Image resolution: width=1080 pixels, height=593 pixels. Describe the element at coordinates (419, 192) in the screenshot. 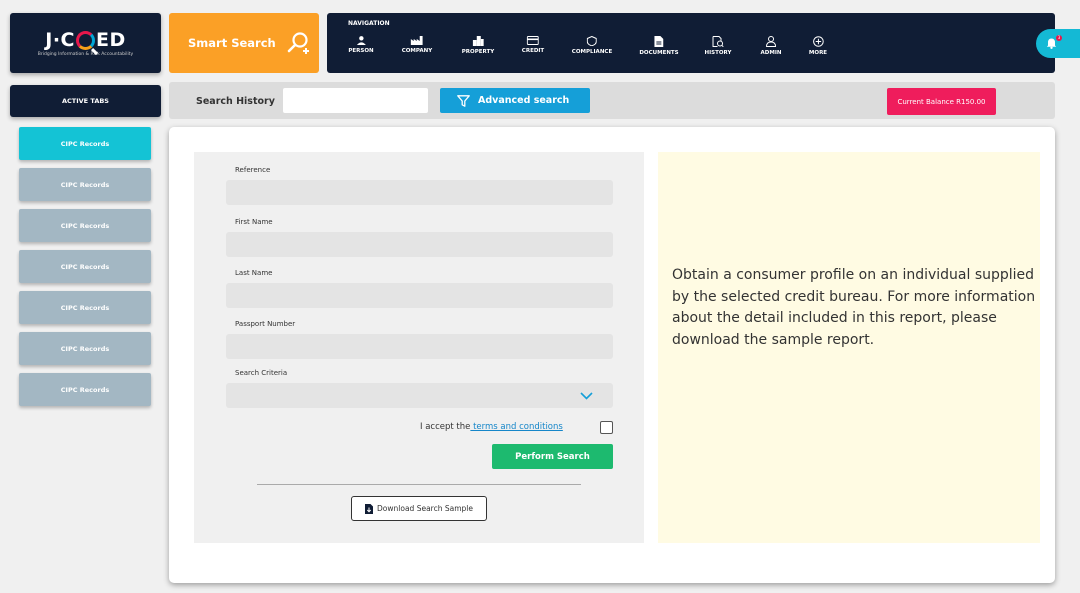

I see `reference-field` at that location.